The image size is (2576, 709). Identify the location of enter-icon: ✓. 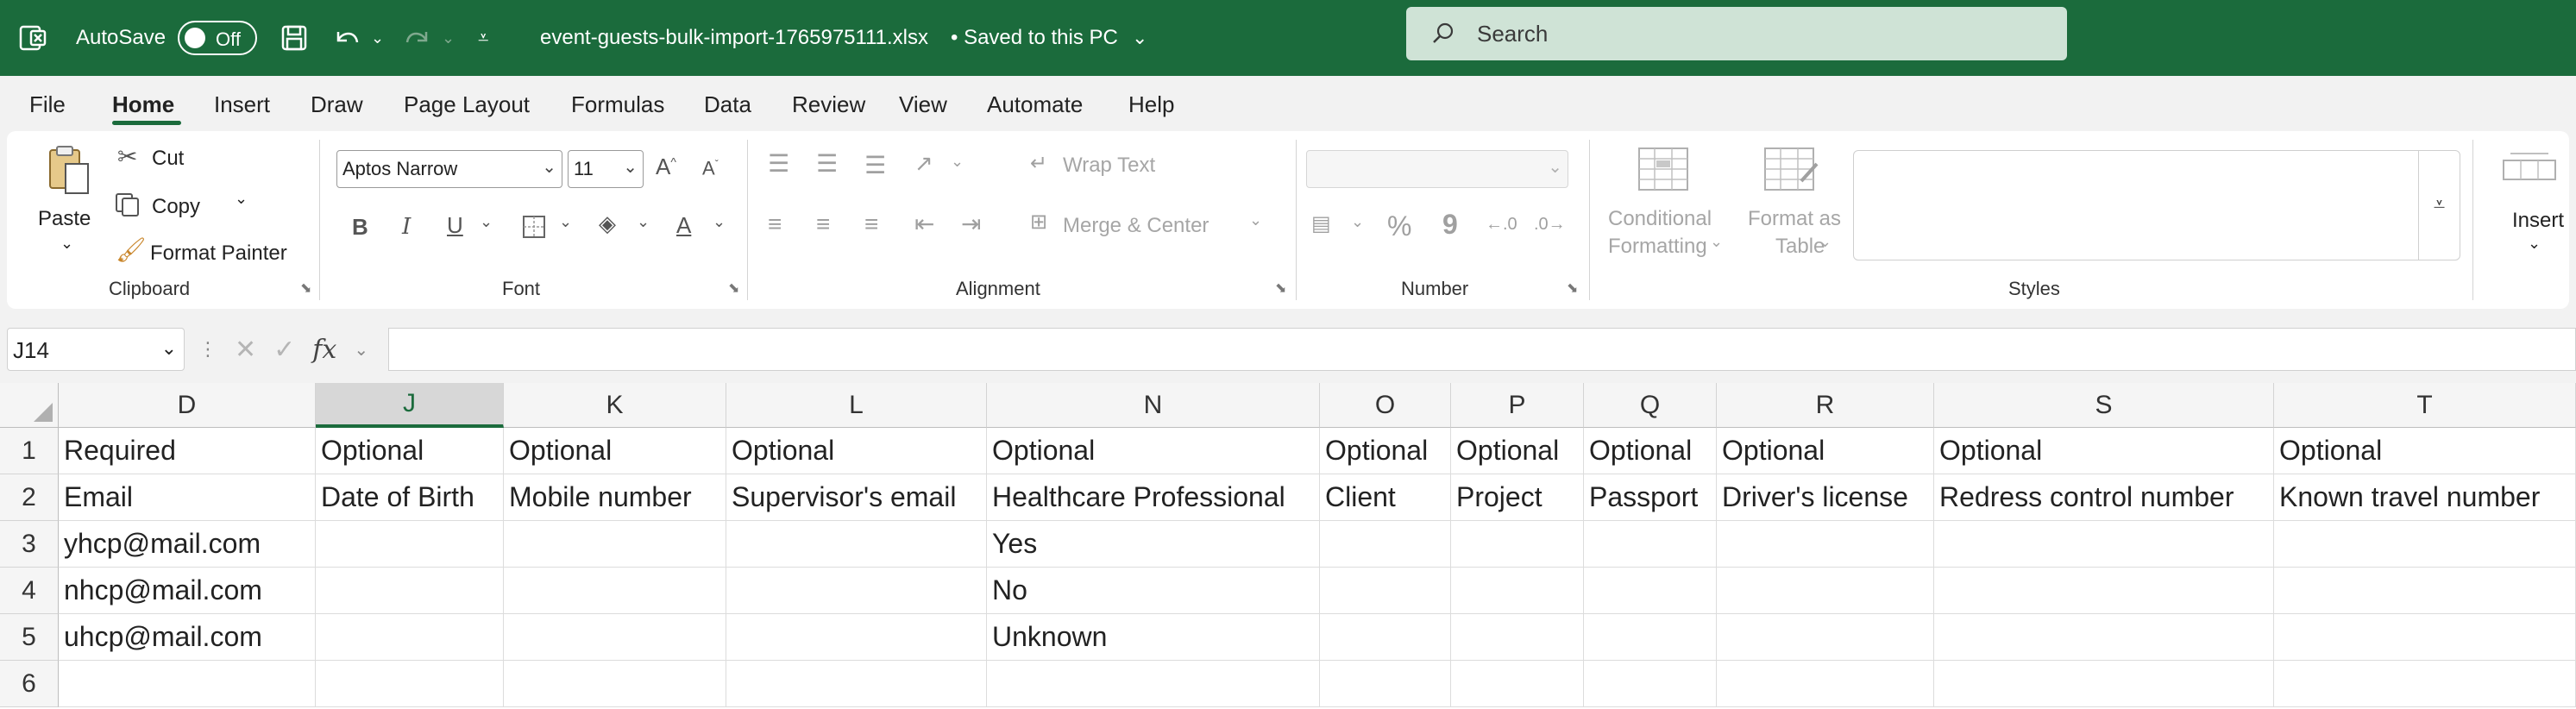
(284, 350).